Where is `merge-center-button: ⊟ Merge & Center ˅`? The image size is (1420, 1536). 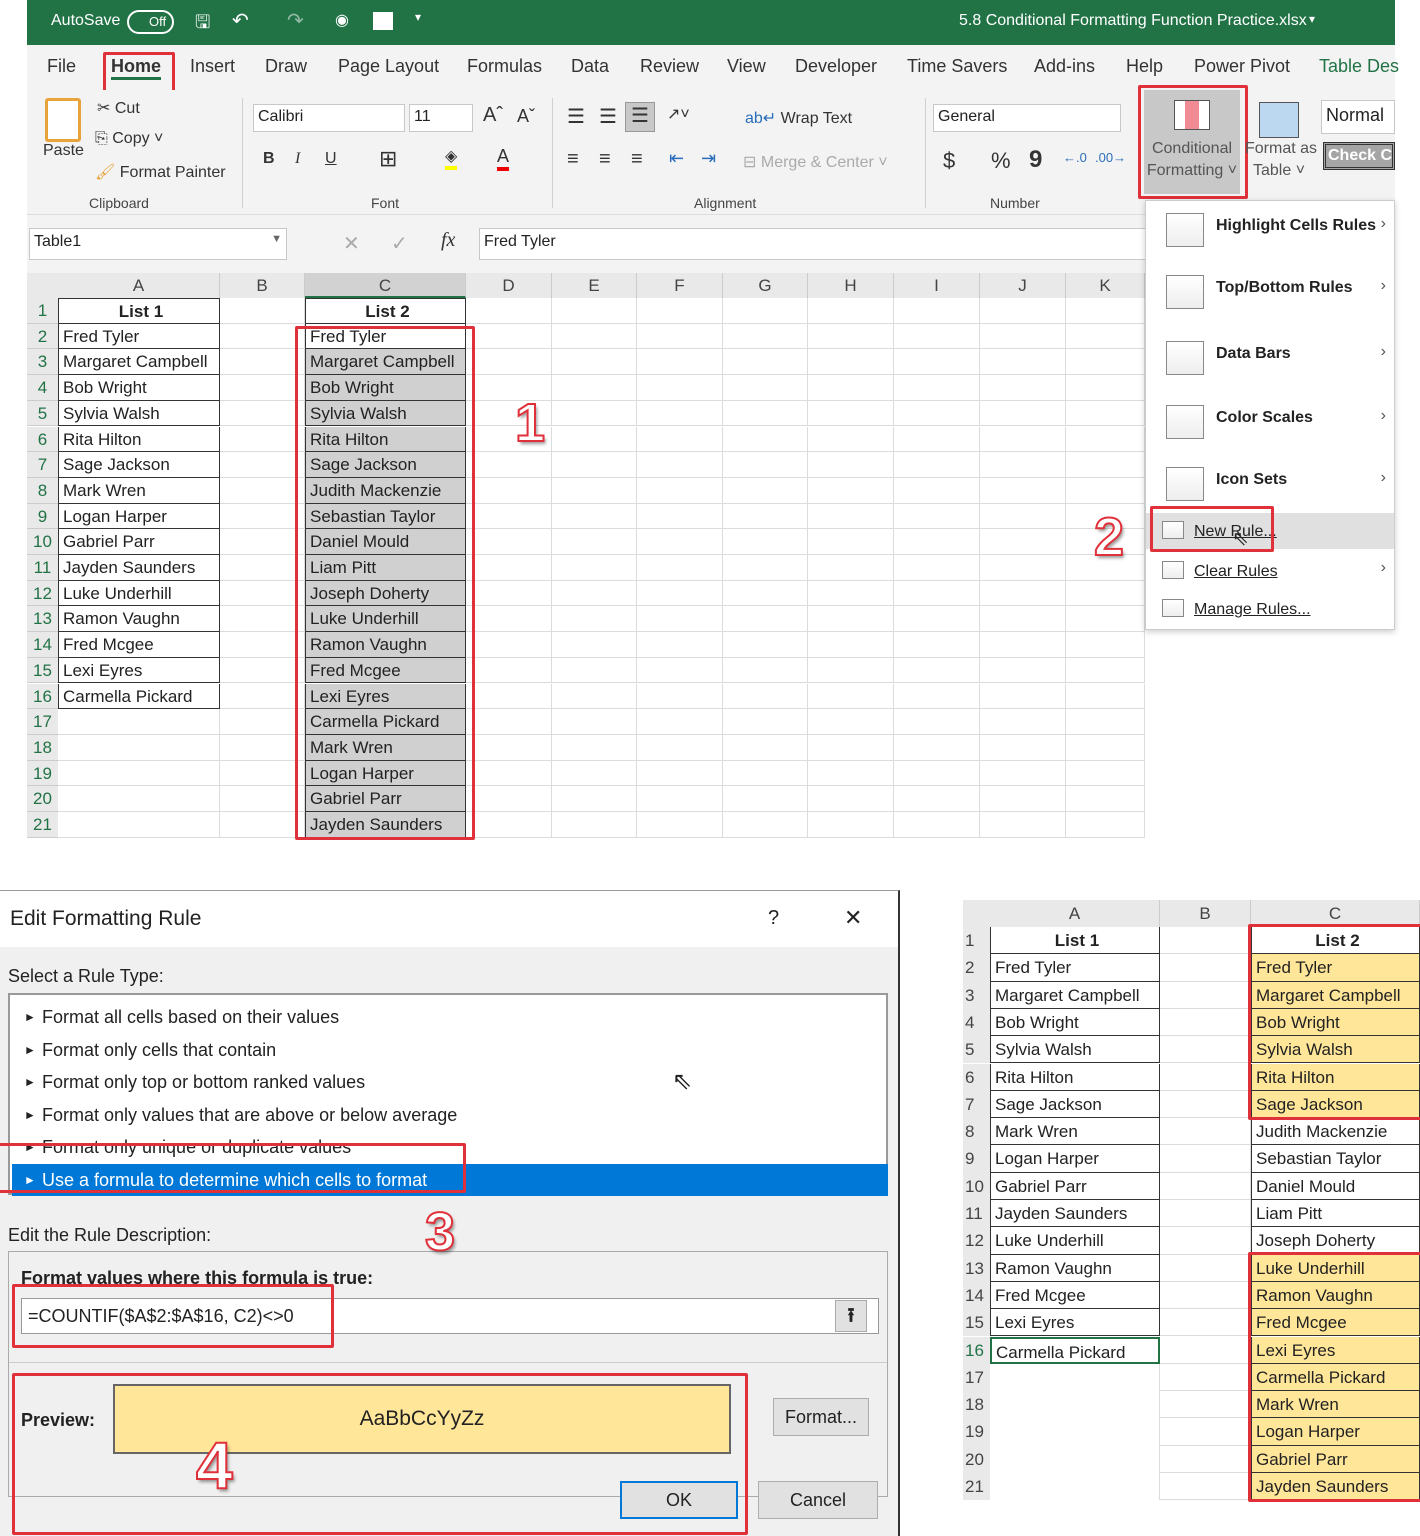
merge-center-button: ⊟ Merge & Center ˅ is located at coordinates (815, 162).